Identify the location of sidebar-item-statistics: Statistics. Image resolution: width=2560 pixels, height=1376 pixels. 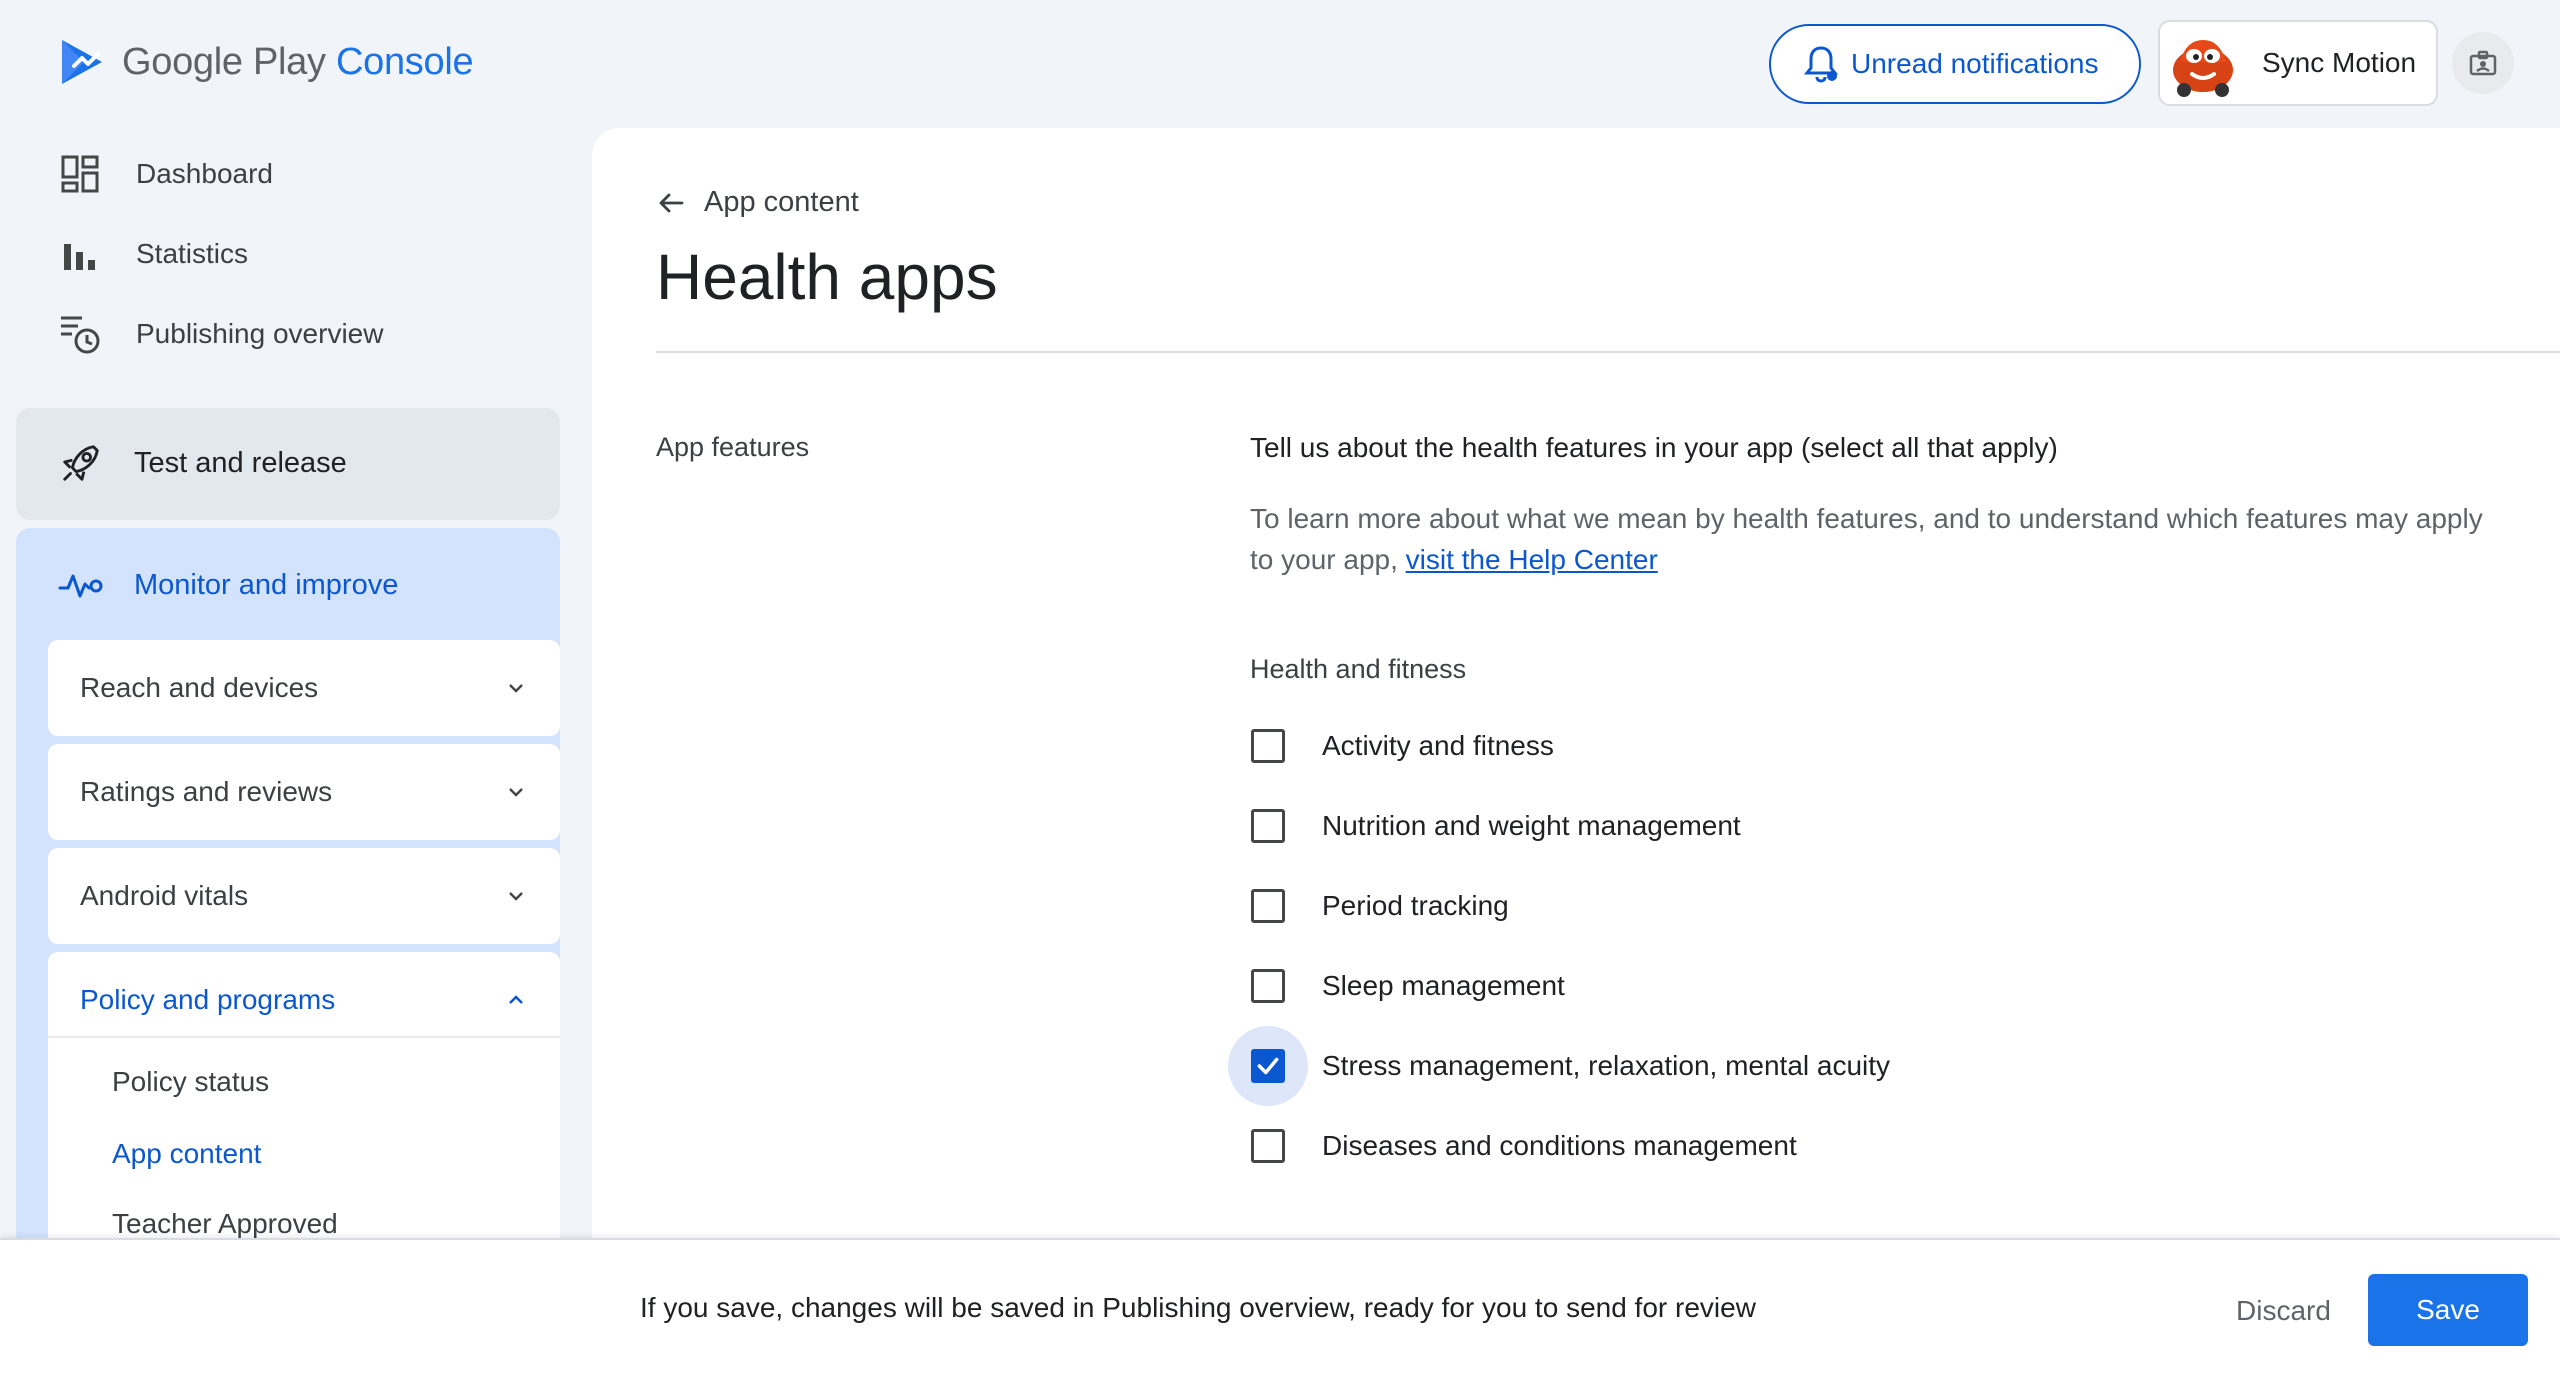
(153, 254).